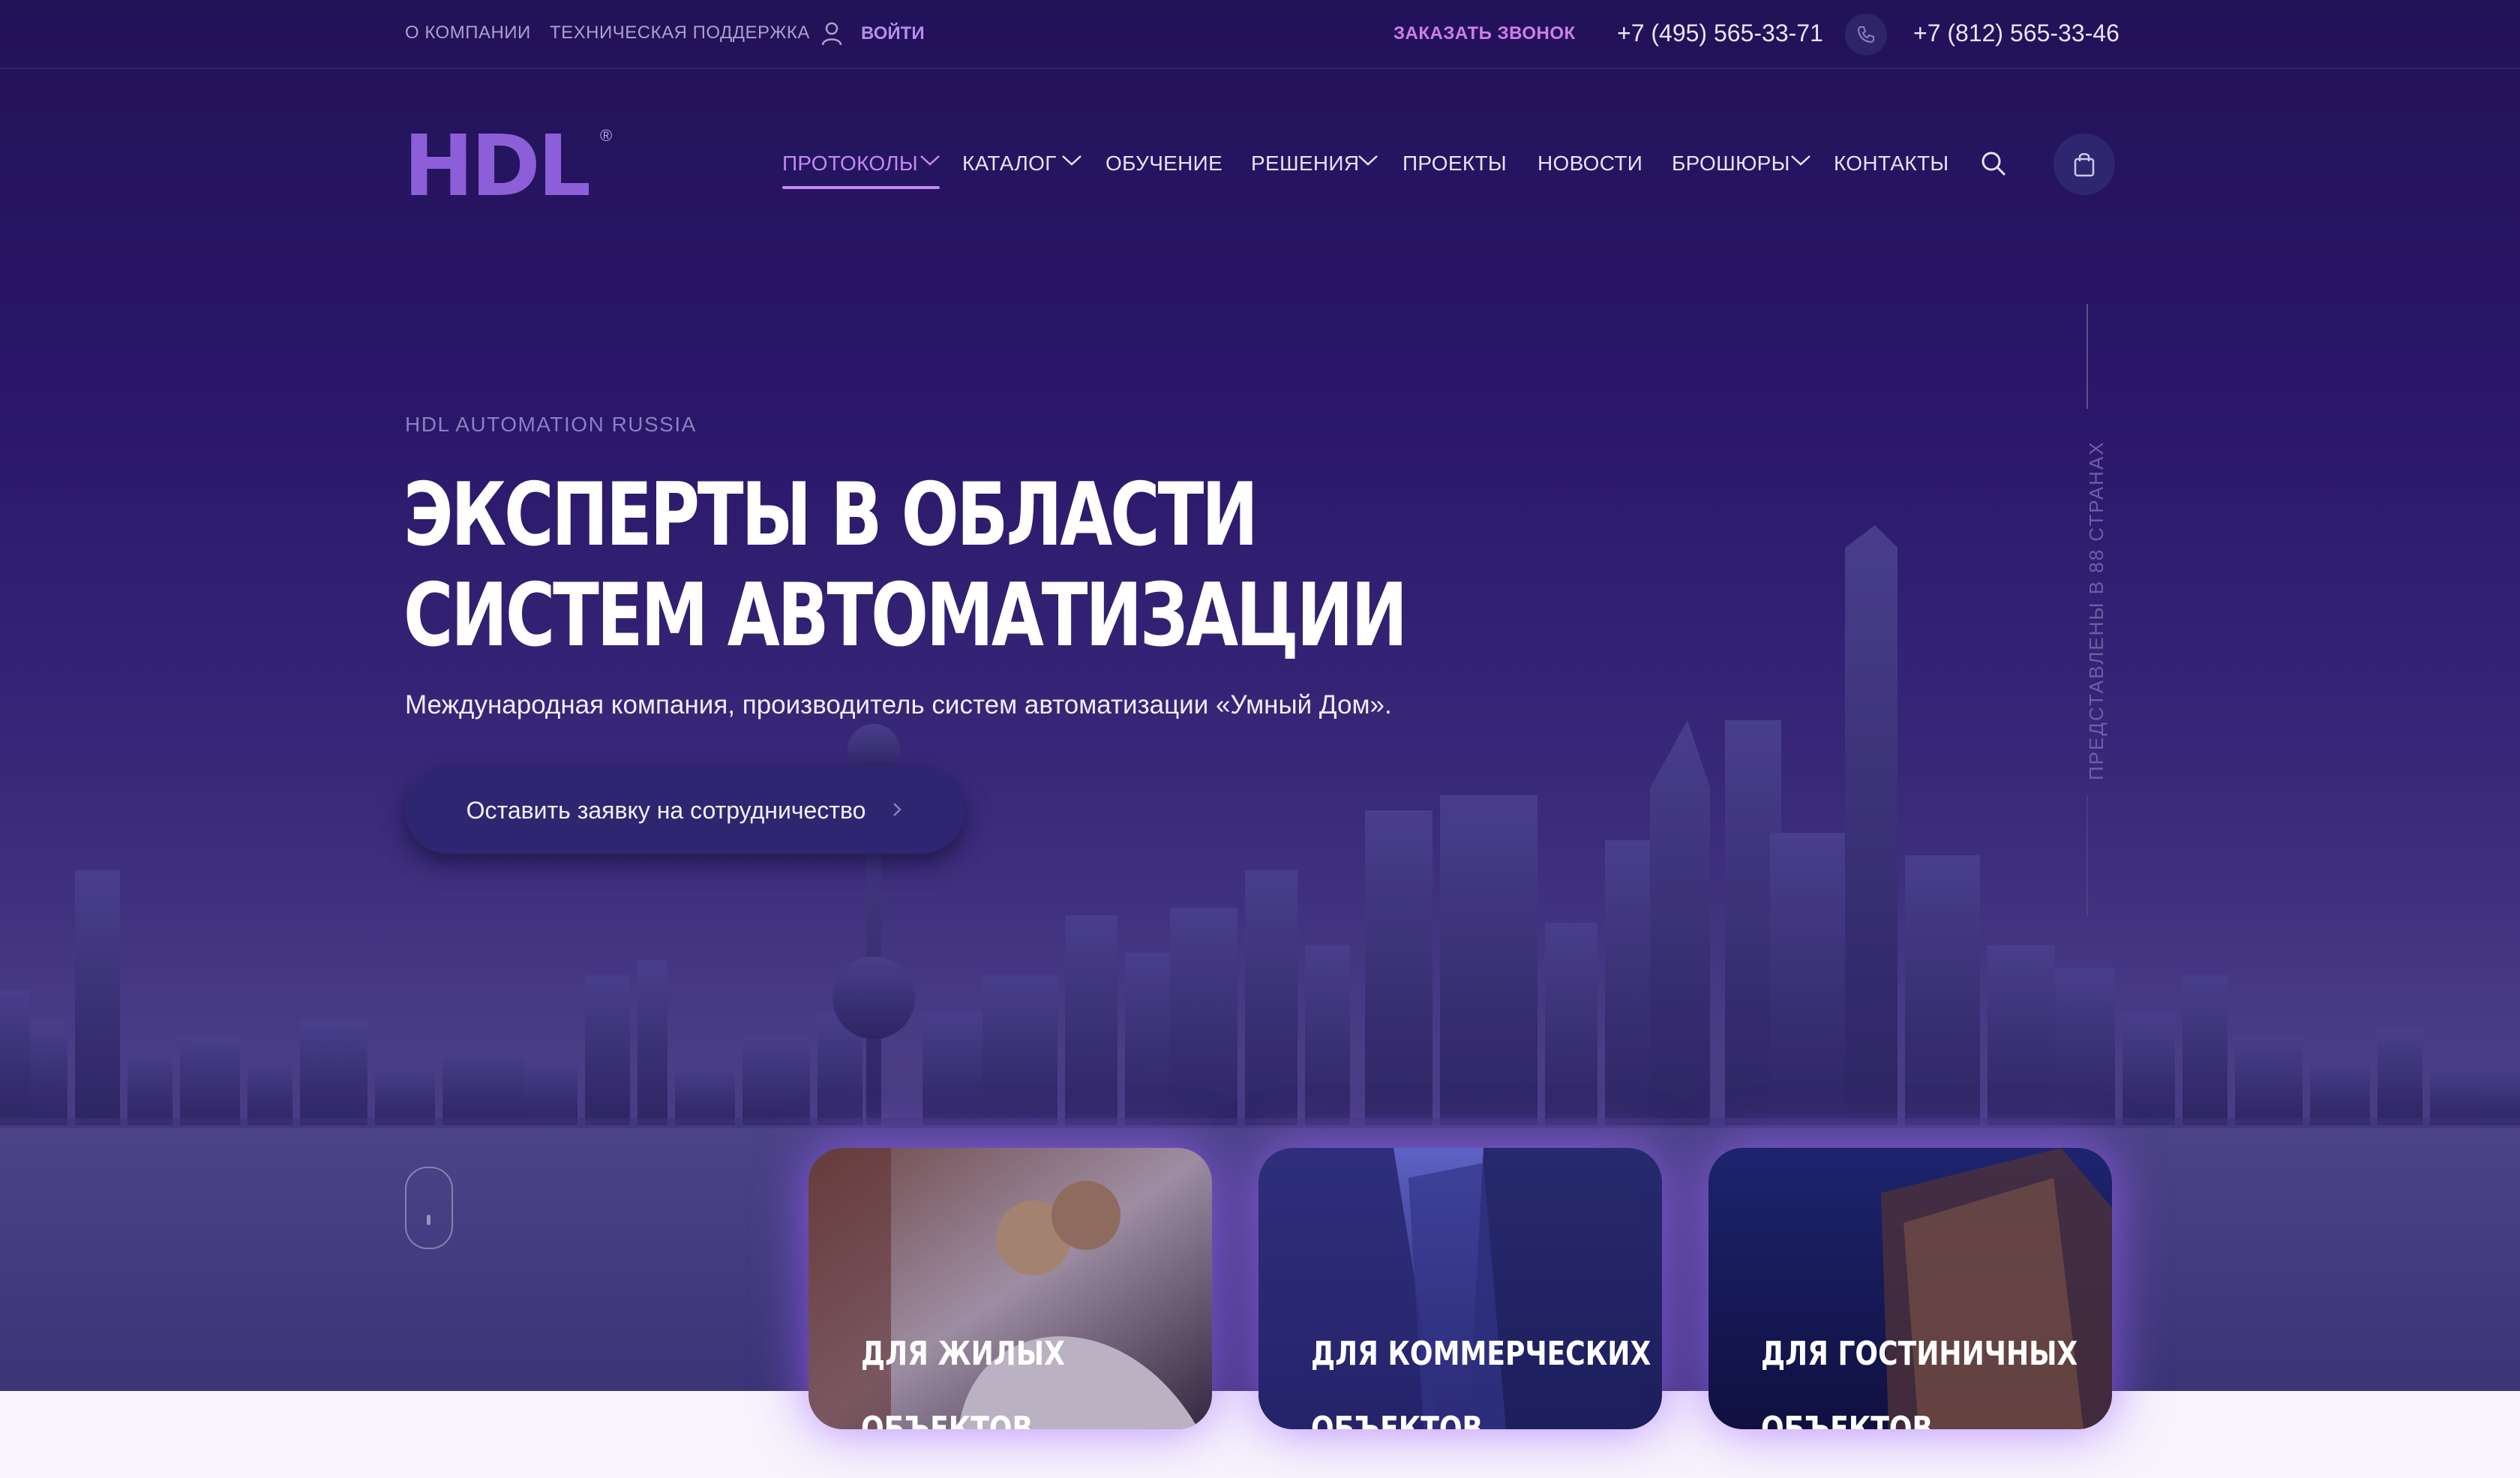  What do you see at coordinates (1731, 164) in the screenshot?
I see `nav-brochures: БРОШЮРЫ` at bounding box center [1731, 164].